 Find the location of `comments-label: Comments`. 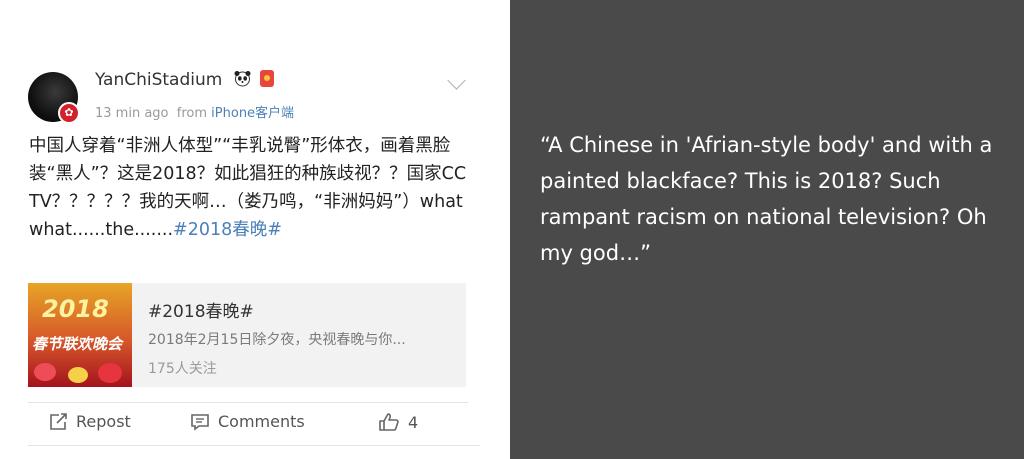

comments-label: Comments is located at coordinates (261, 421).